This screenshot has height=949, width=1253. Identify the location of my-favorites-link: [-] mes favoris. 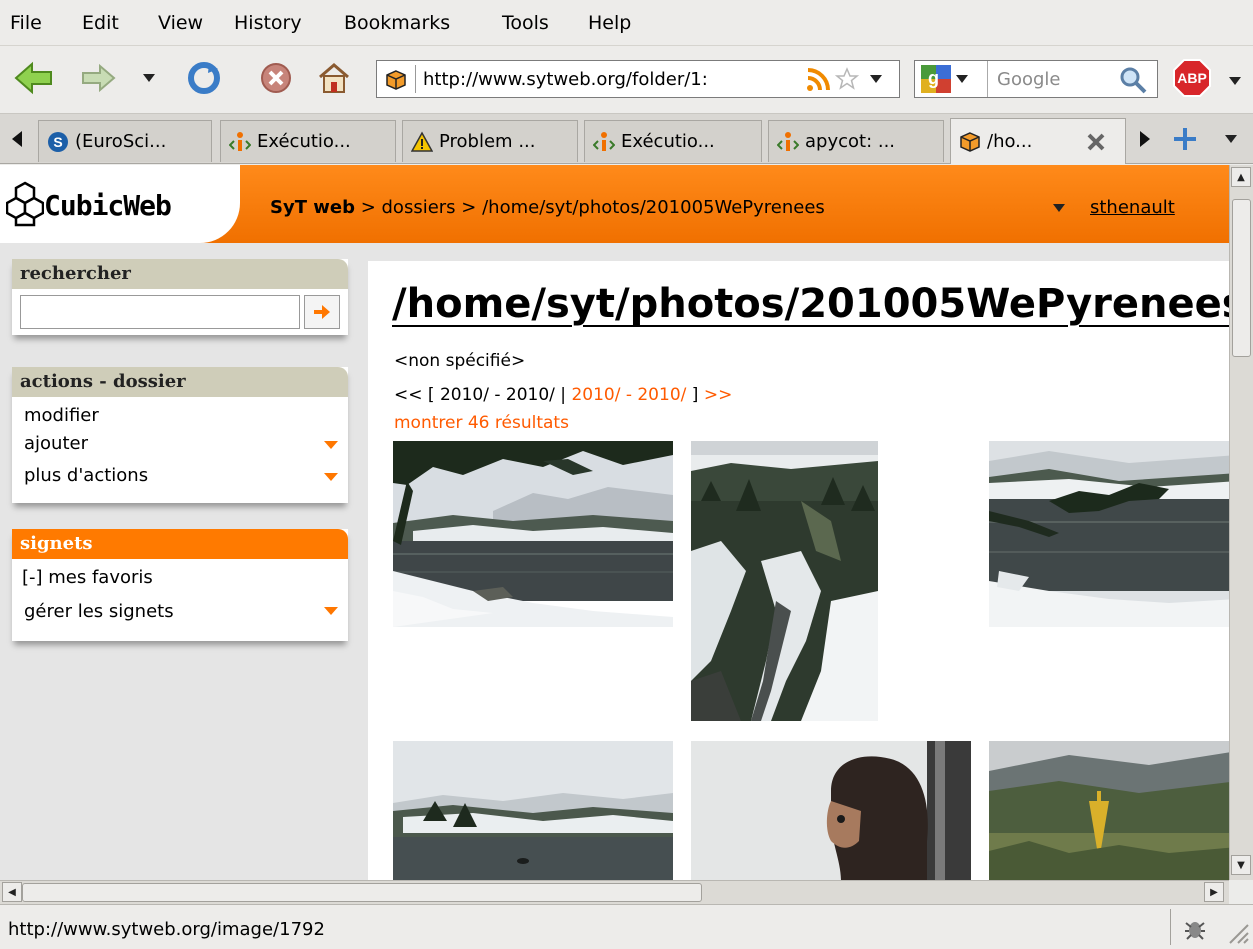
(180, 575).